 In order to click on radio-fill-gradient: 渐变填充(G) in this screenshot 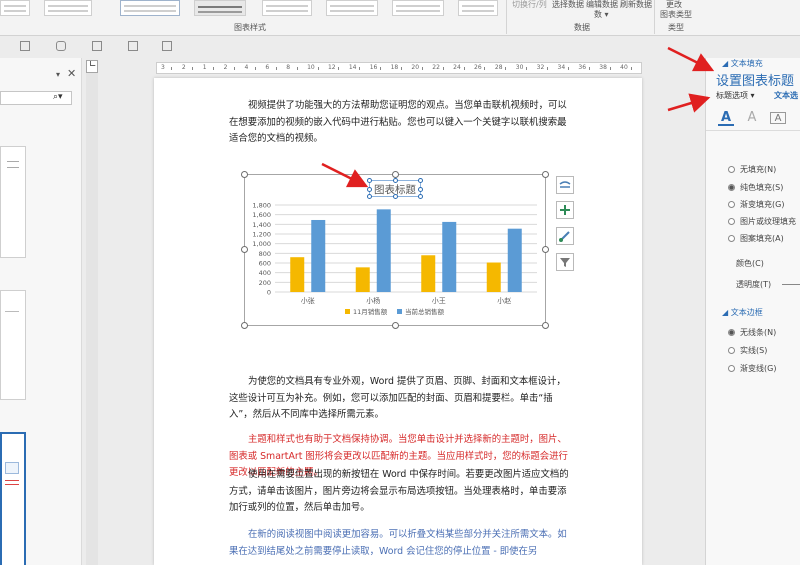, I will do `click(756, 204)`.